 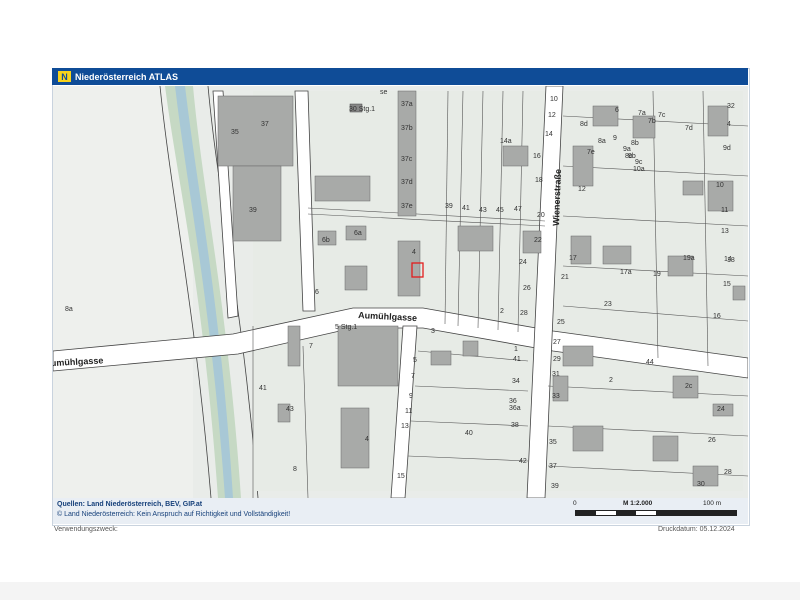 What do you see at coordinates (701, 484) in the screenshot?
I see `house-number: 30` at bounding box center [701, 484].